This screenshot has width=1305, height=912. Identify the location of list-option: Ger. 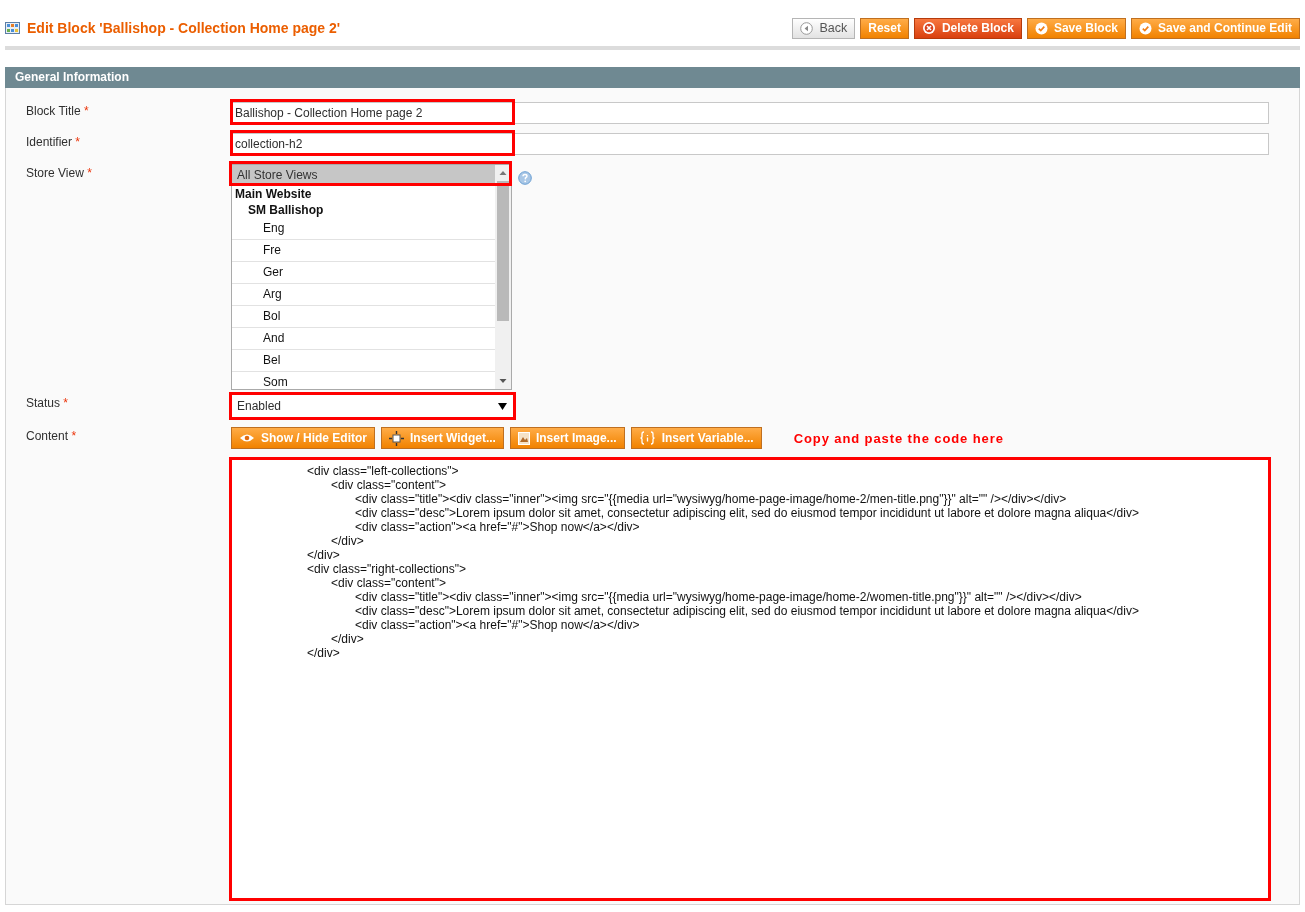
(363, 273).